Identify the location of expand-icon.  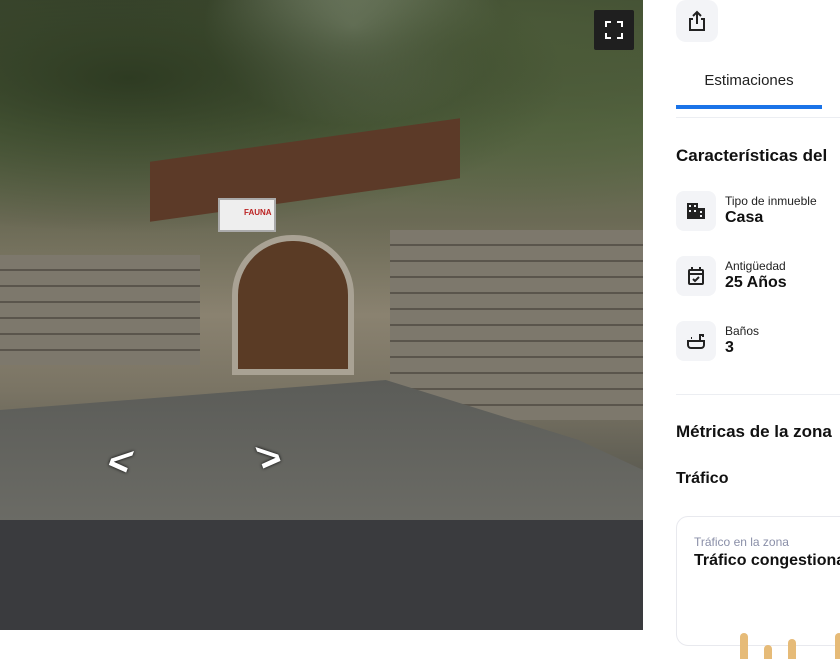
(614, 30).